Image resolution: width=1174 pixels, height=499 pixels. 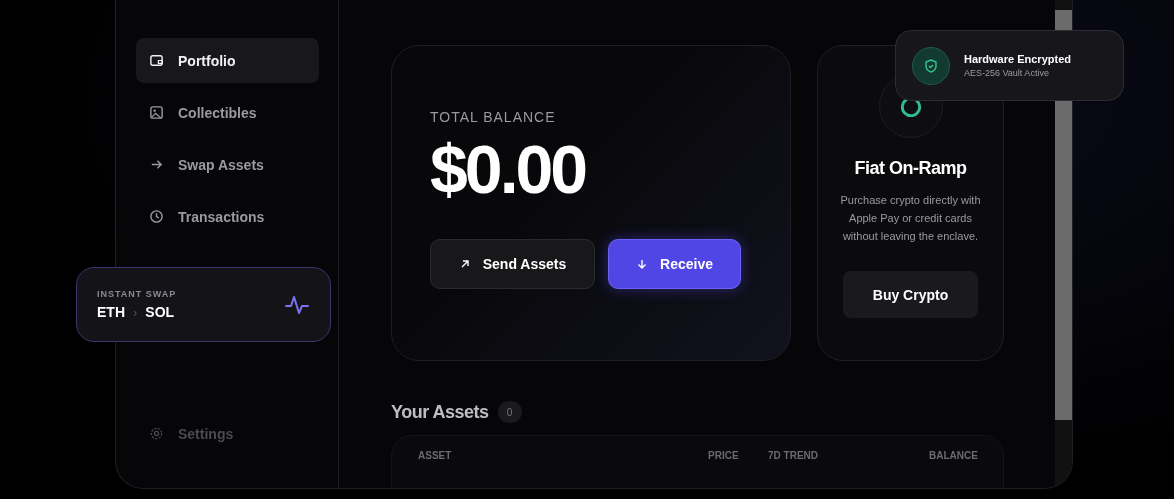 What do you see at coordinates (674, 264) in the screenshot?
I see `receive-button: Receive` at bounding box center [674, 264].